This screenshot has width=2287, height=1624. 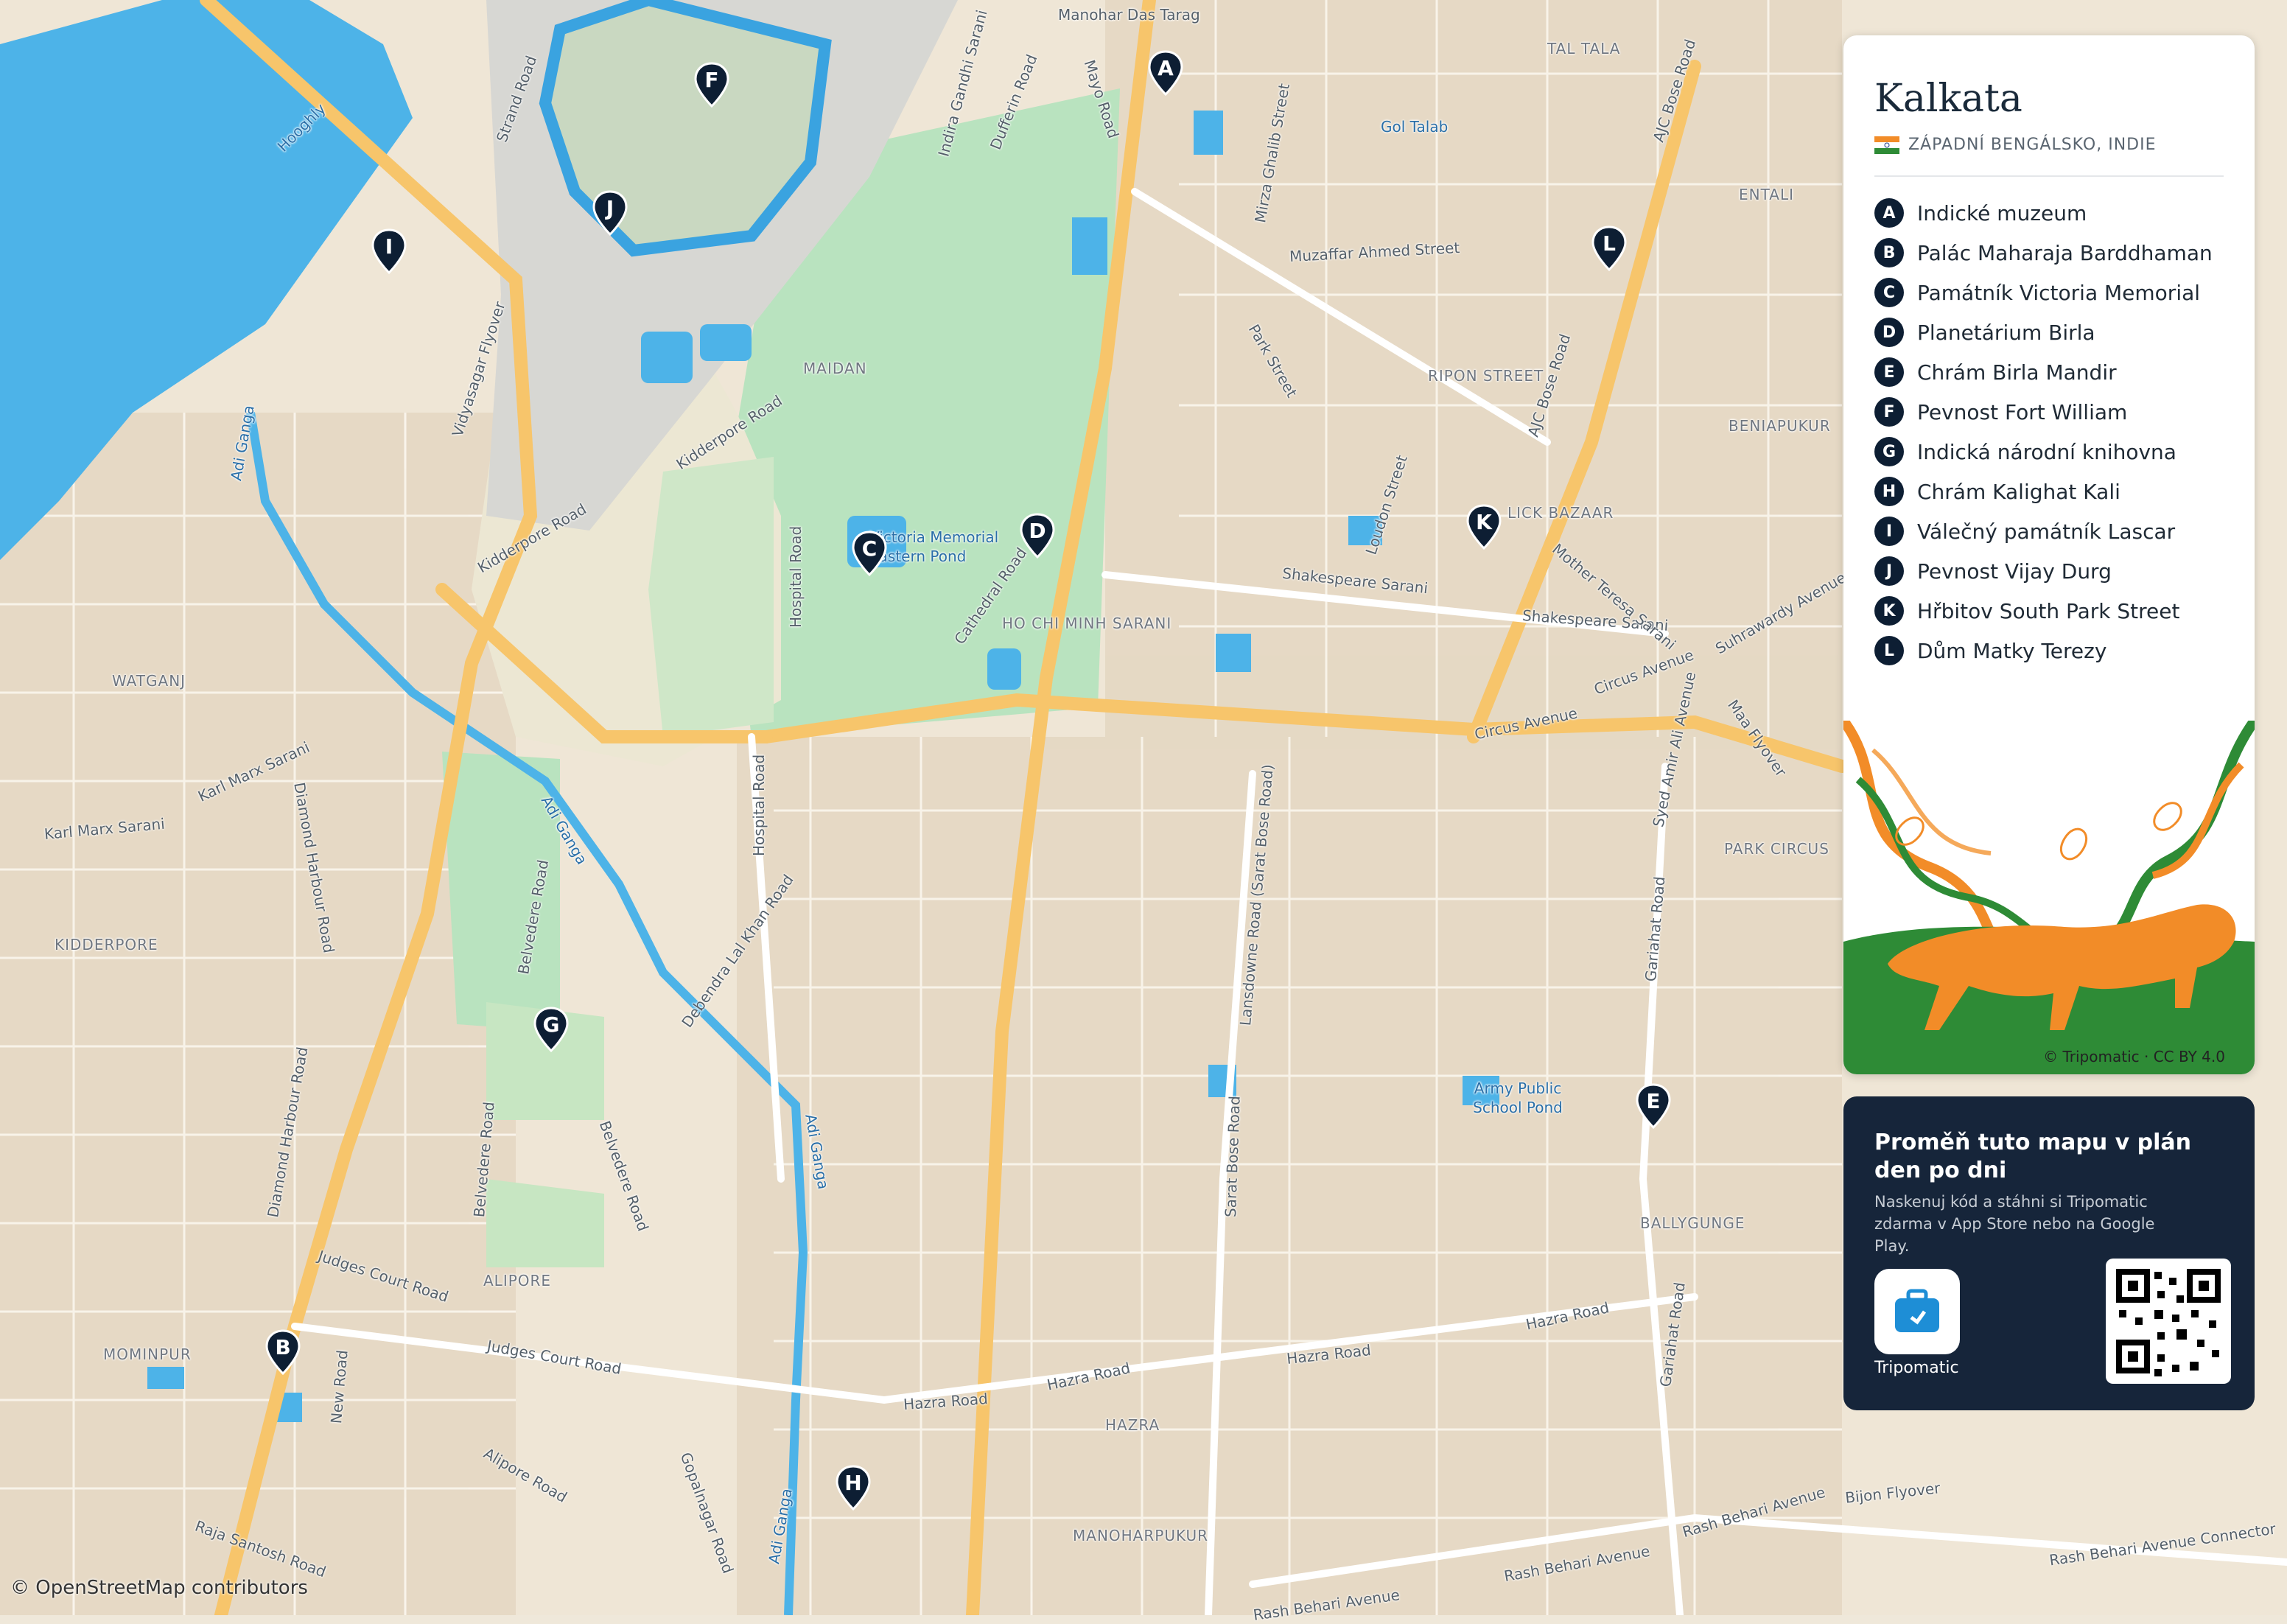 I want to click on poi-list-item: F Pevnost Fort William, so click(x=2044, y=412).